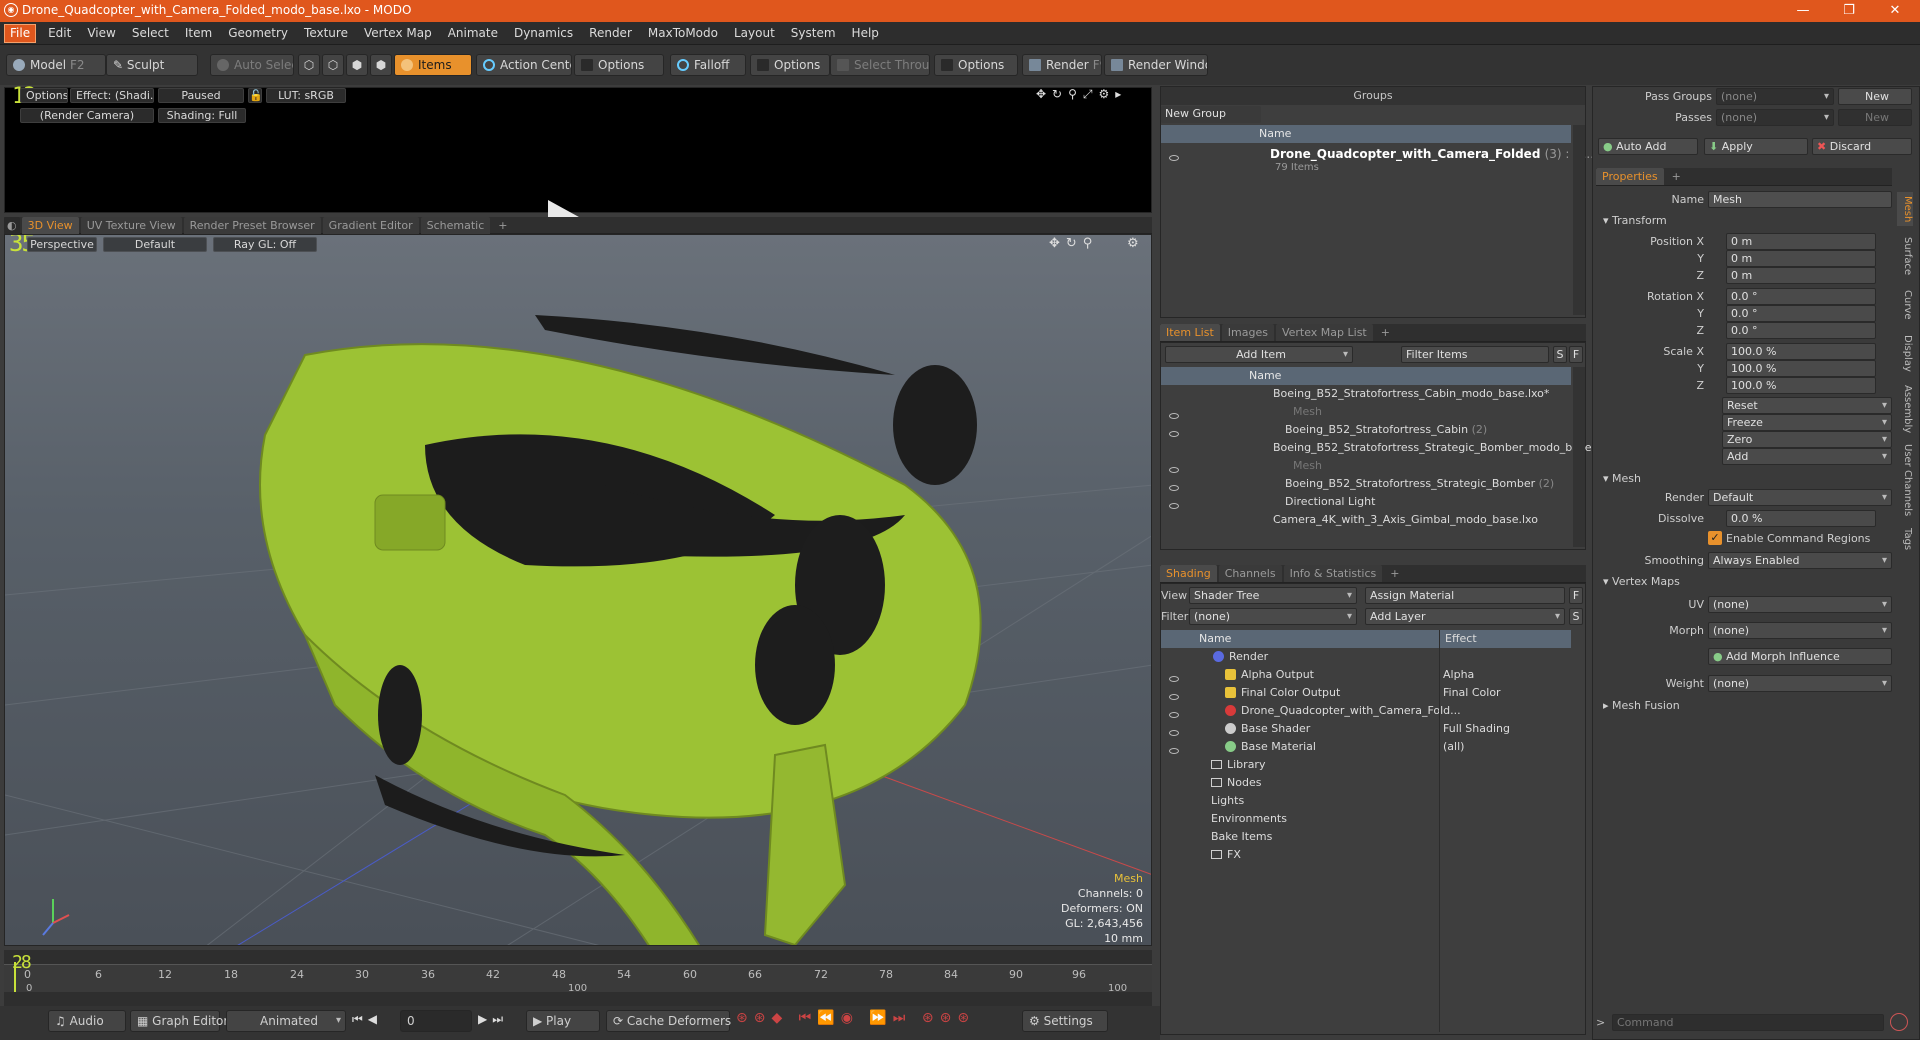 This screenshot has height=1040, width=1920. Describe the element at coordinates (1133, 243) in the screenshot. I see `viewport-settings-gear-icon: ⚙` at that location.